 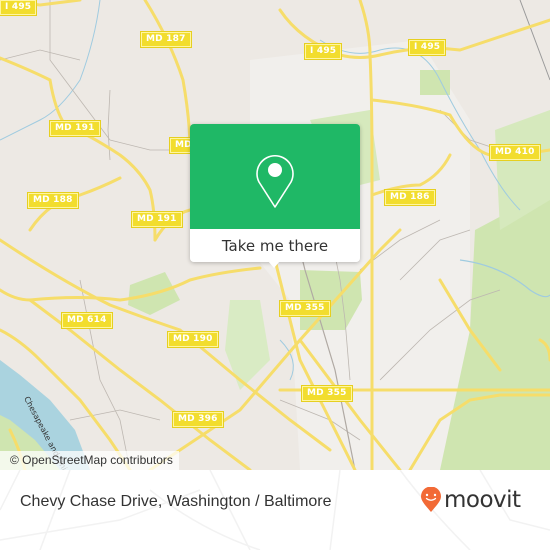 I want to click on road-shield: MD 187, so click(x=166, y=39).